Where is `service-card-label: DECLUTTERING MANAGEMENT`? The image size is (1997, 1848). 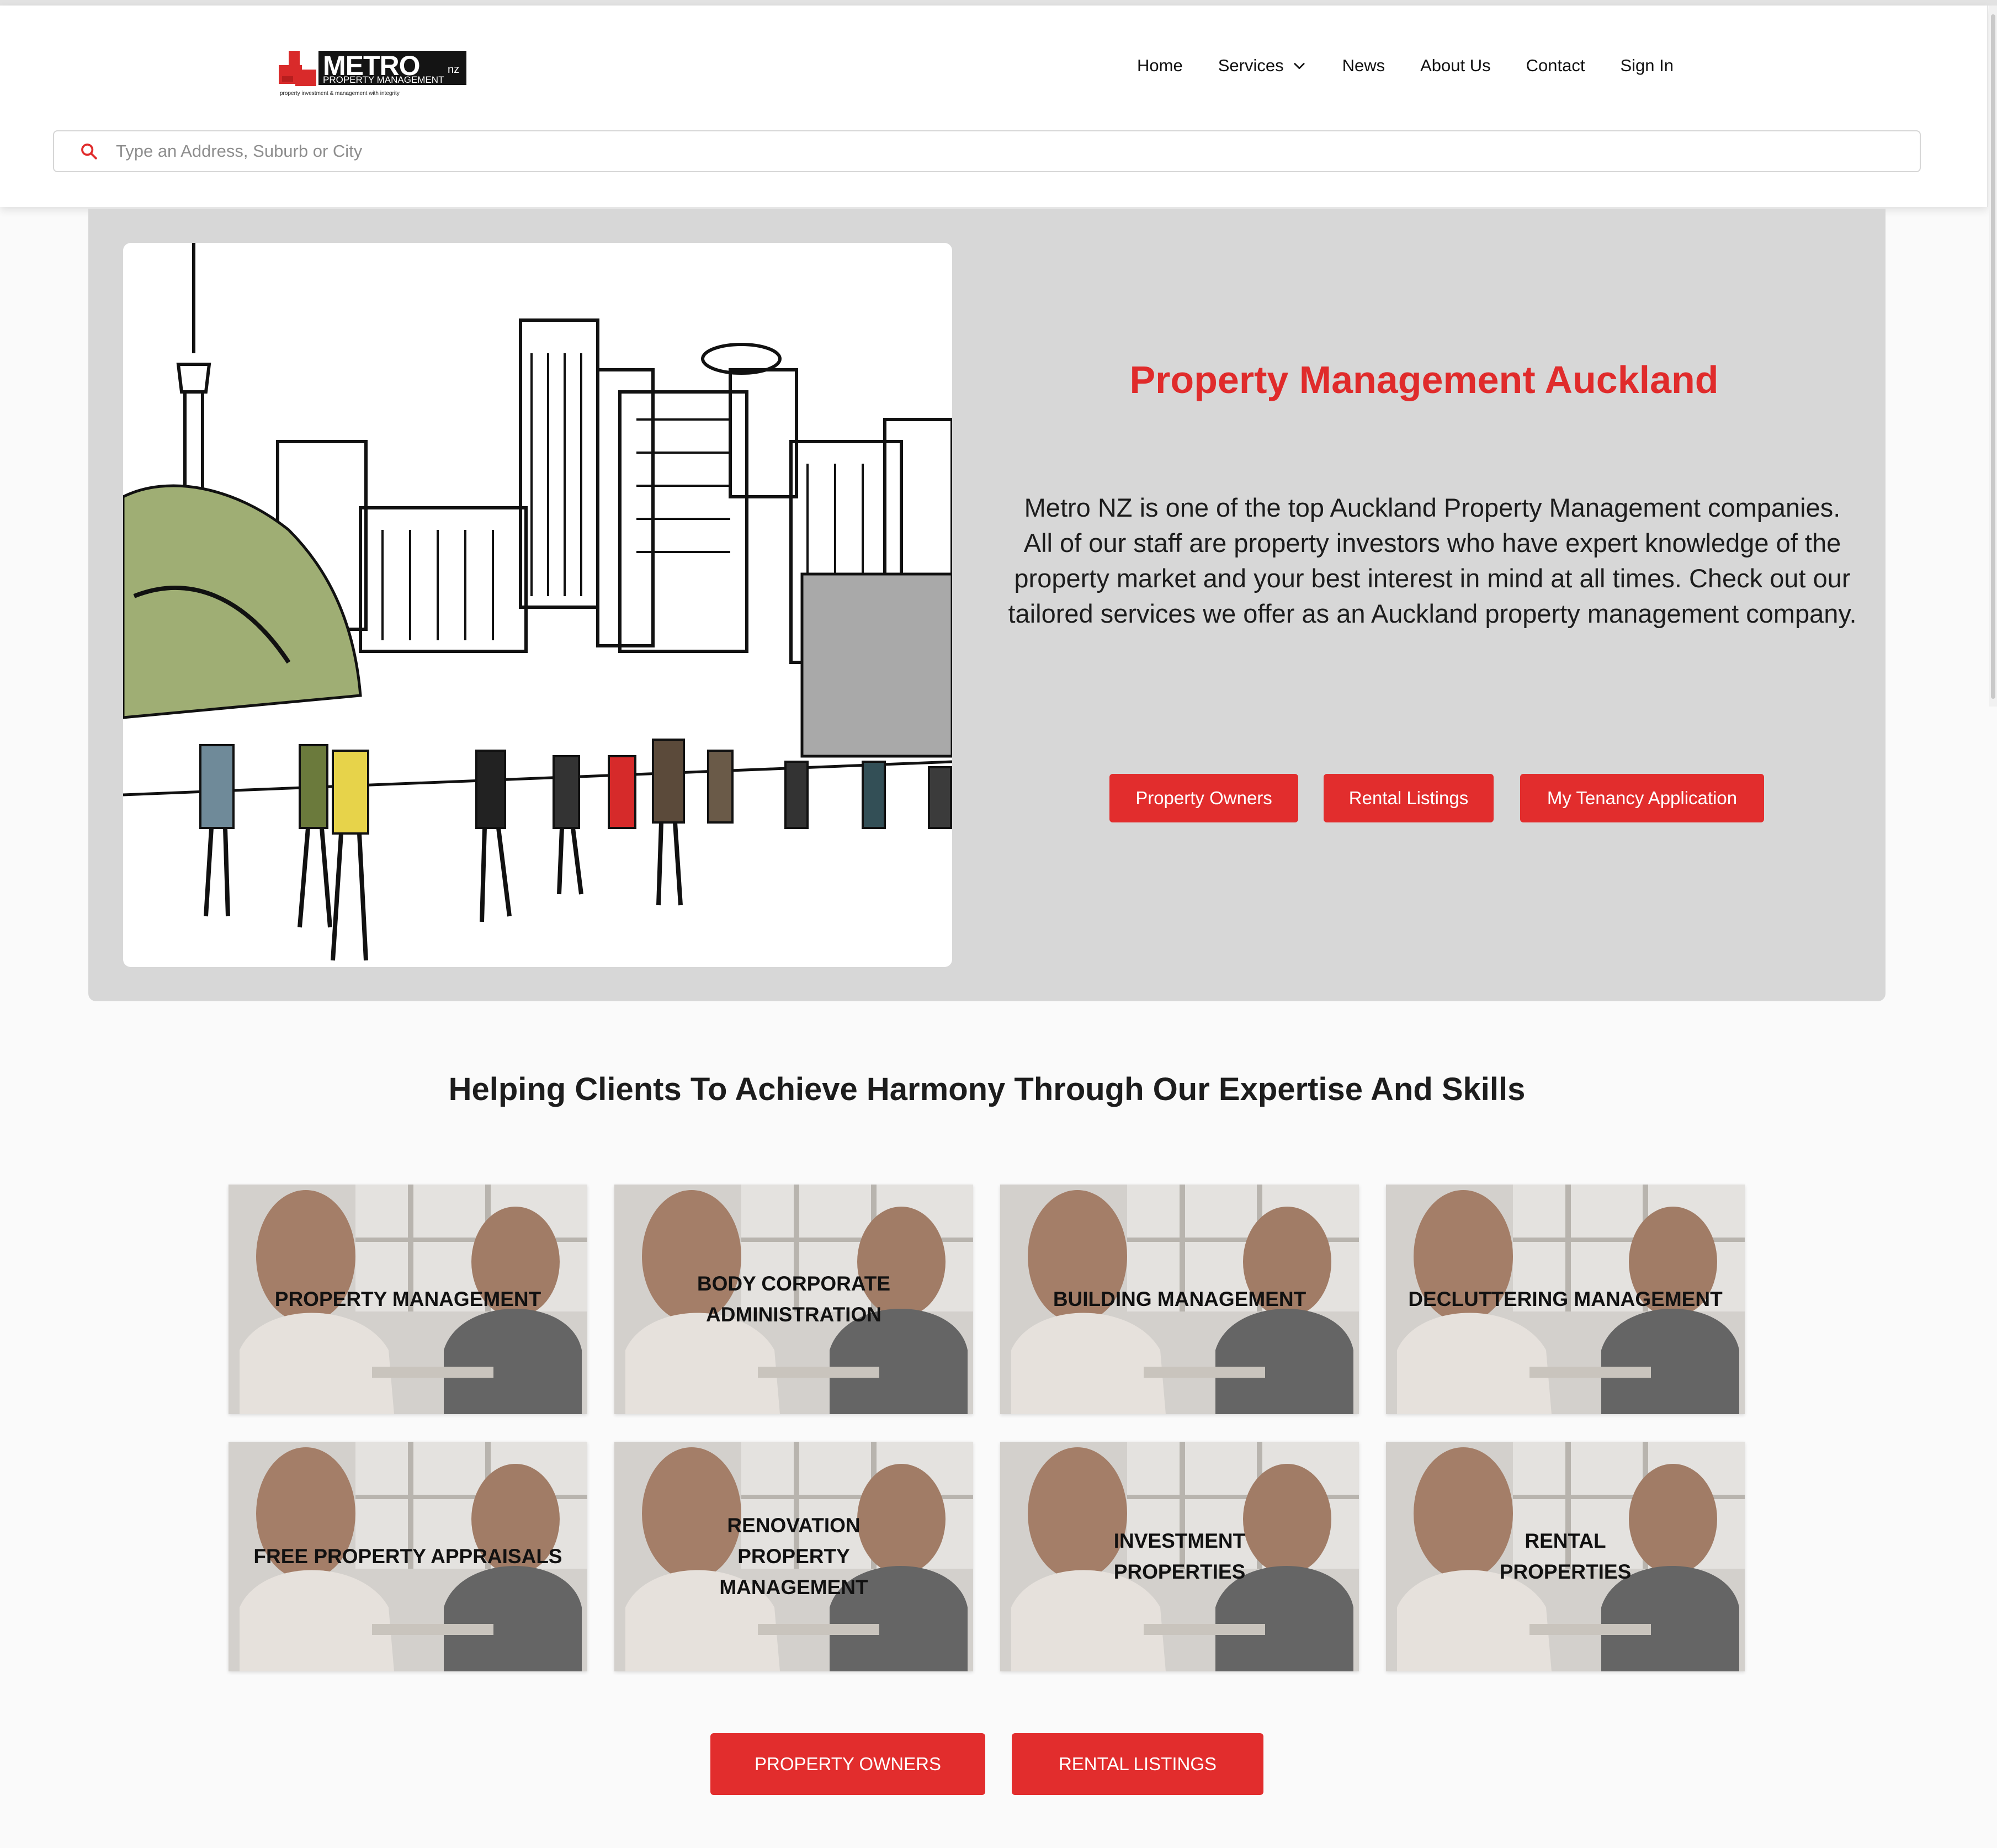 service-card-label: DECLUTTERING MANAGEMENT is located at coordinates (1565, 1299).